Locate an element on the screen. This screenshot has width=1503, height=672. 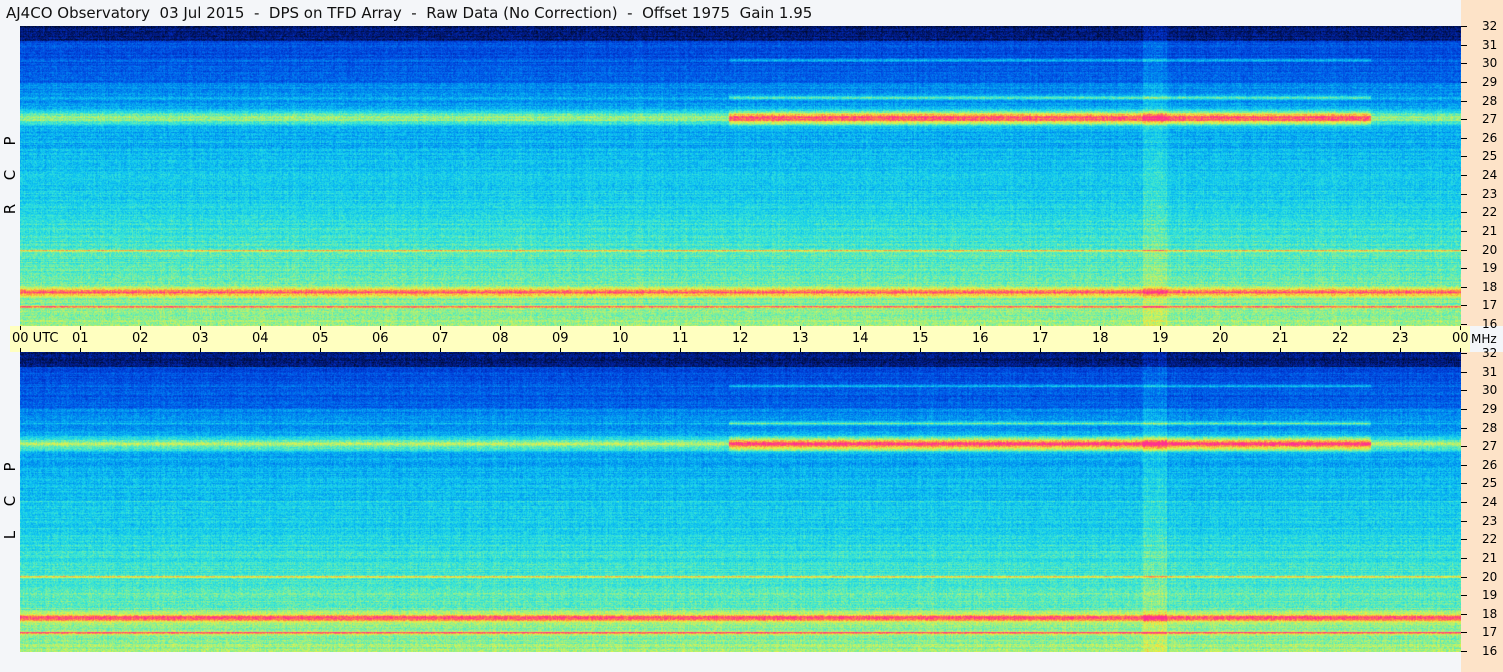
lcp-label: P C L is located at coordinates (10, 501).